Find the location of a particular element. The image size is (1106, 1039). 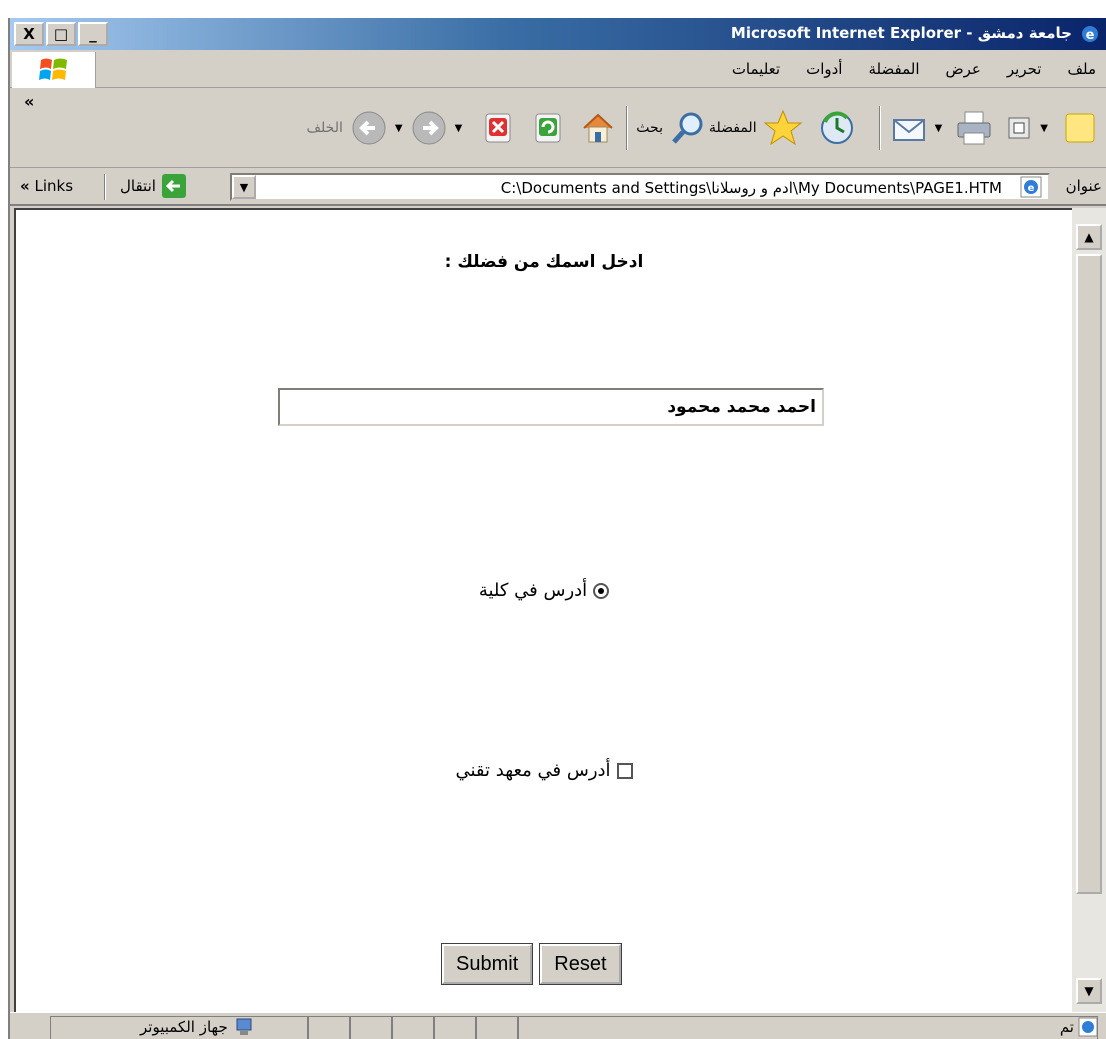

refresh-icon is located at coordinates (548, 128).